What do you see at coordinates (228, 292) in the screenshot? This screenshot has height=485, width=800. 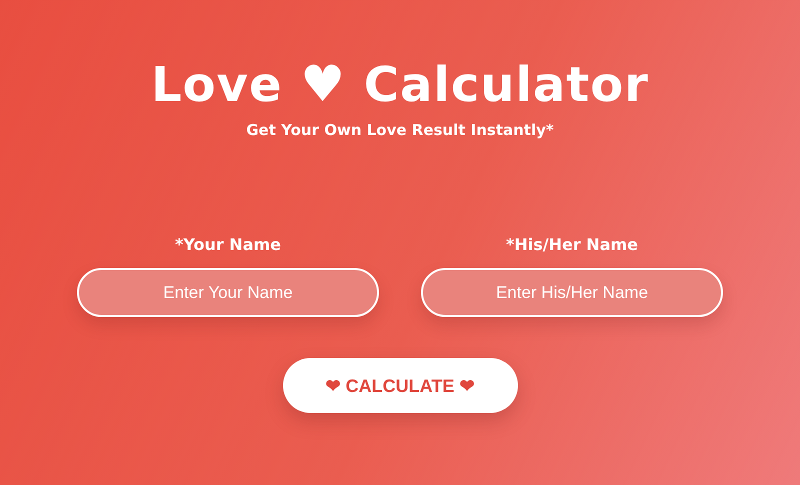 I see `name-input: Enter Your Name` at bounding box center [228, 292].